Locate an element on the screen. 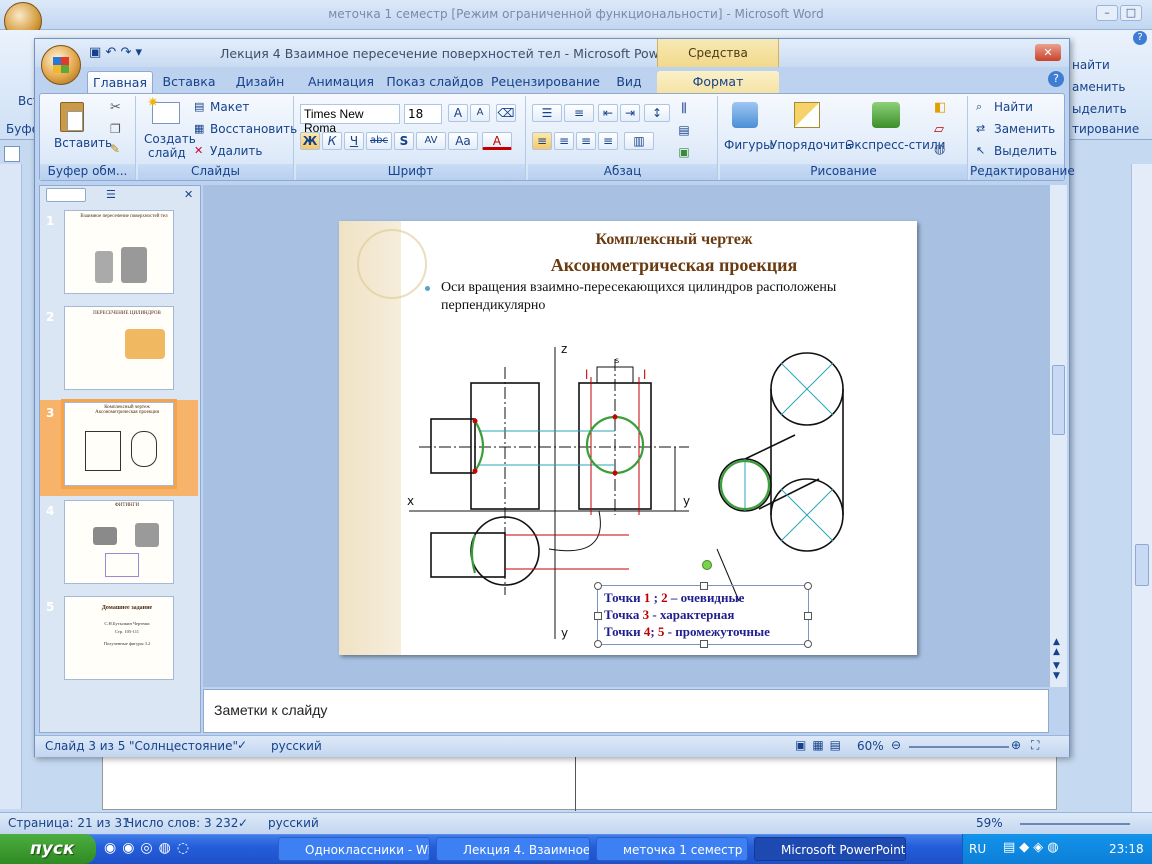 This screenshot has height=864, width=1152. maximize-icon: □ is located at coordinates (1131, 13).